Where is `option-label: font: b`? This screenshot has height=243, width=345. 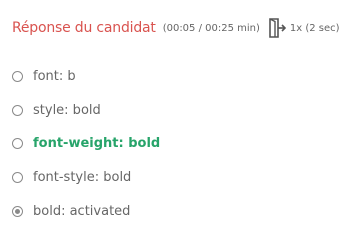
option-label: font: b is located at coordinates (54, 77).